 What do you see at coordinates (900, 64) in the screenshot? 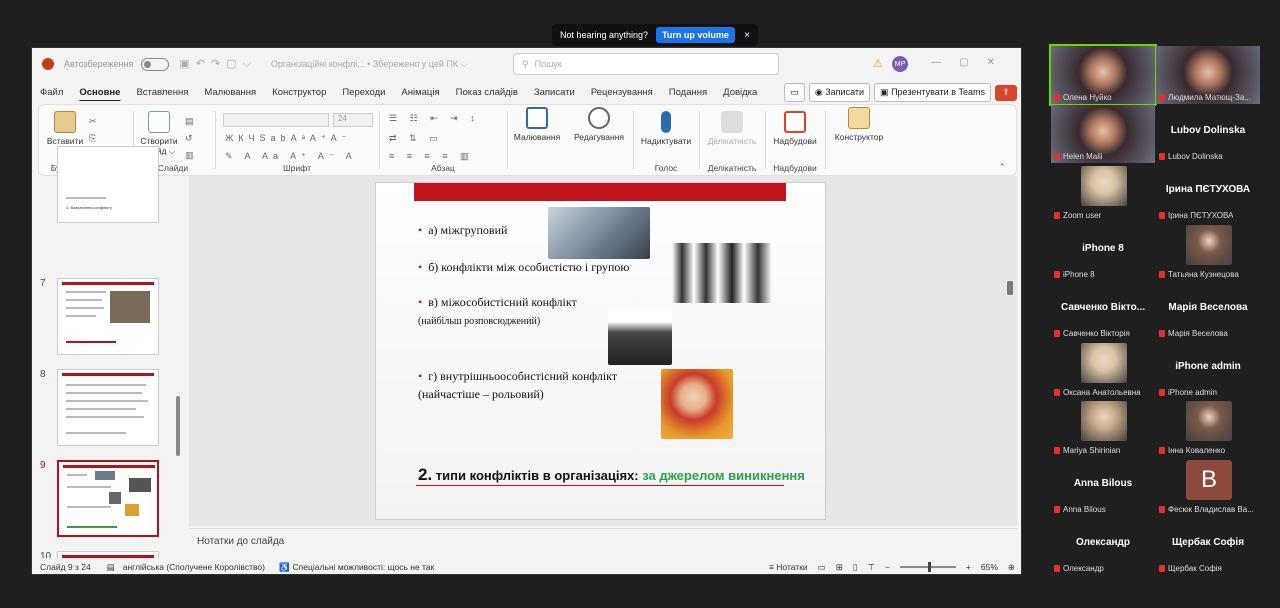
I see `avatar: MP` at bounding box center [900, 64].